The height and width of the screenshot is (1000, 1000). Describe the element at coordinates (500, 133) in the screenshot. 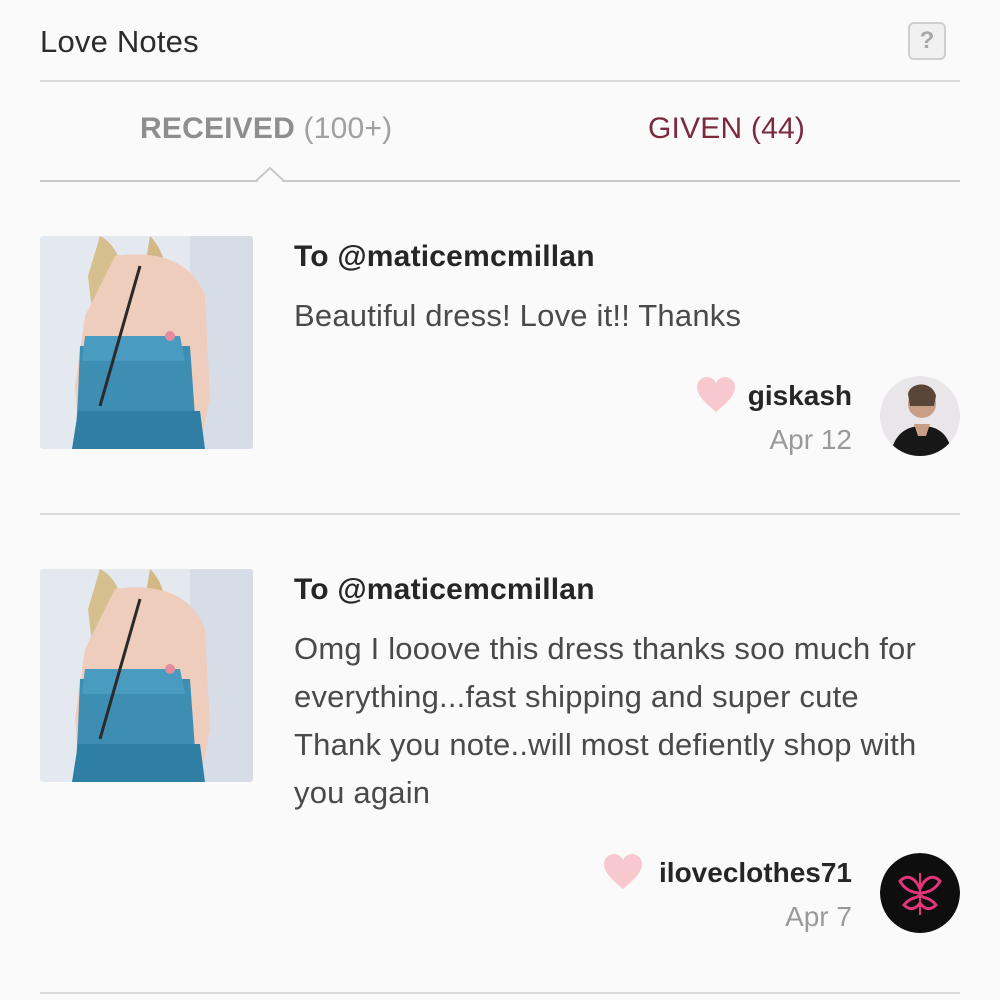

I see `tab-bar: RECEIVED (100+) GIVEN (44)` at that location.